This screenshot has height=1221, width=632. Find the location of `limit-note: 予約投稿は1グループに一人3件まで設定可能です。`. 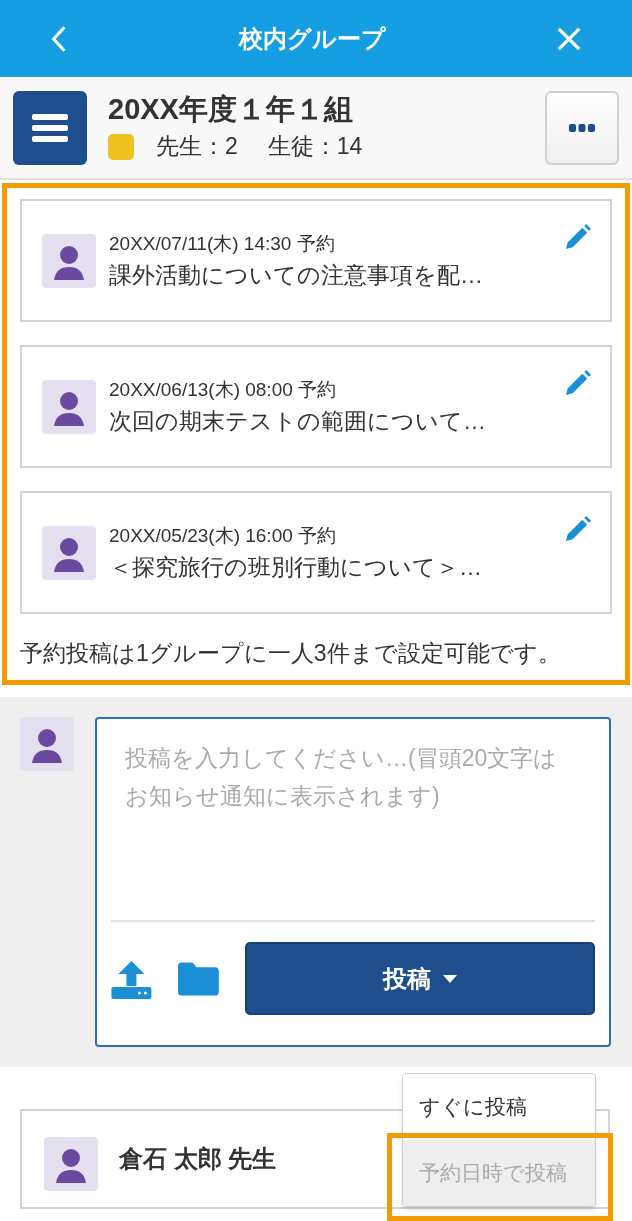

limit-note: 予約投稿は1グループに一人3件まで設定可能です。 is located at coordinates (291, 653).